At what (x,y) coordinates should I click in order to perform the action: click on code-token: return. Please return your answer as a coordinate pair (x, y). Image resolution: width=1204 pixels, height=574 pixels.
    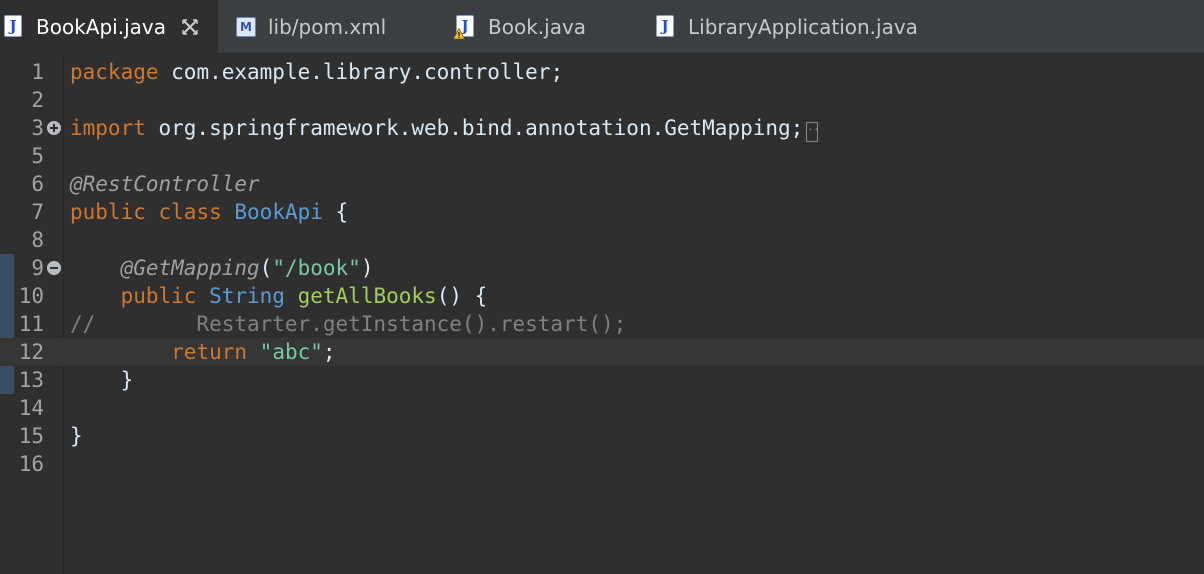
    Looking at the image, I should click on (209, 352).